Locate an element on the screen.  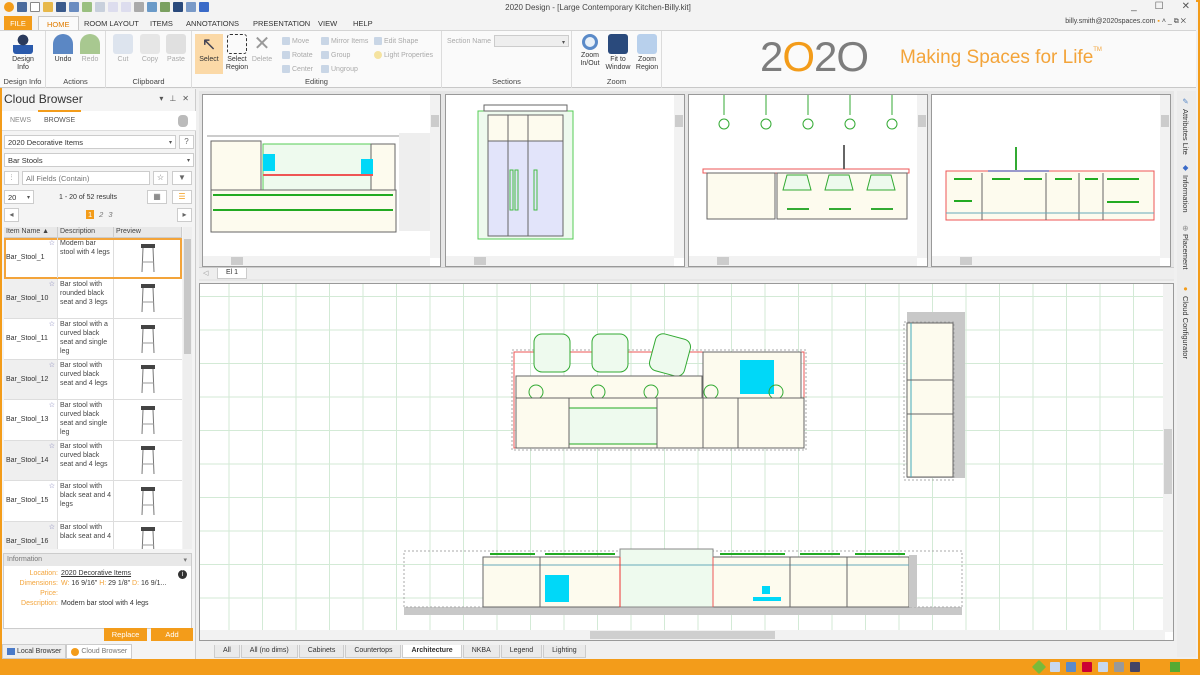
tab-news: NEWS is located at coordinates (20, 120).